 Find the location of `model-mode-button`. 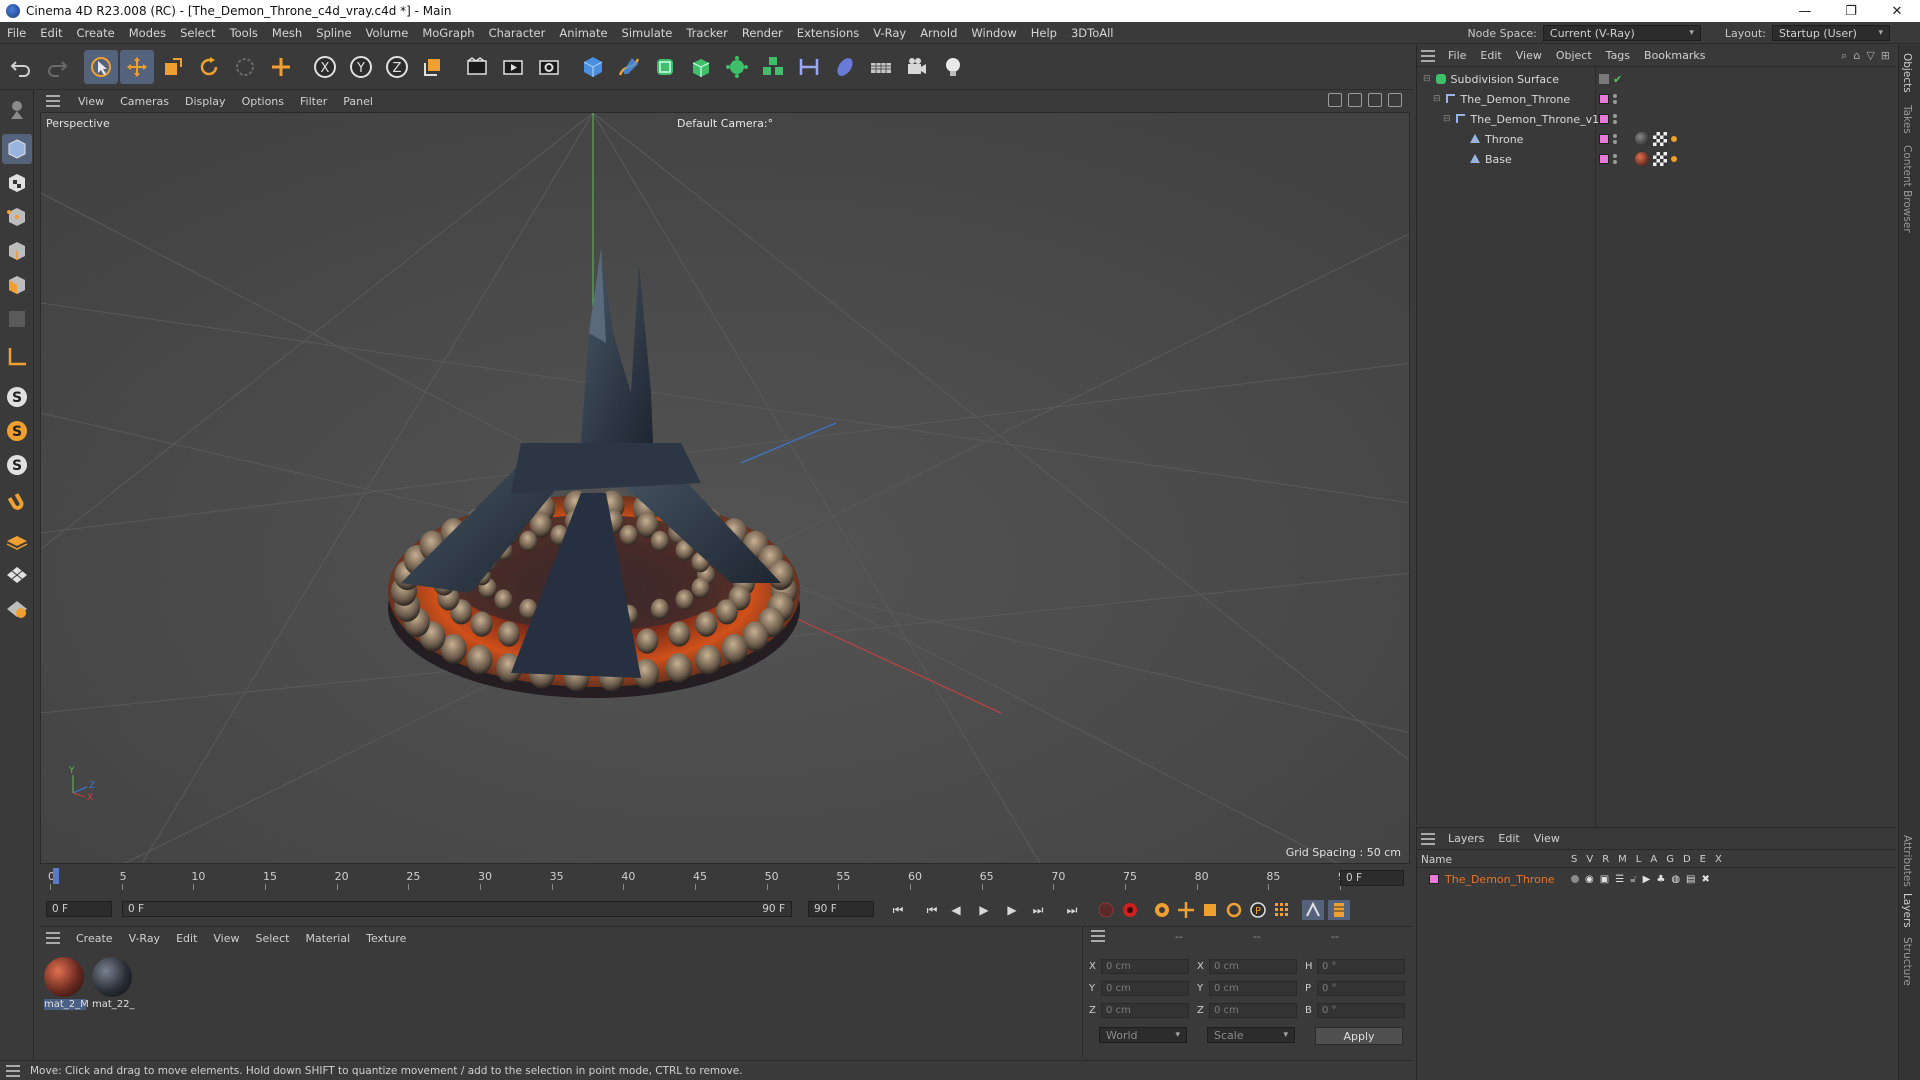

model-mode-button is located at coordinates (17, 149).